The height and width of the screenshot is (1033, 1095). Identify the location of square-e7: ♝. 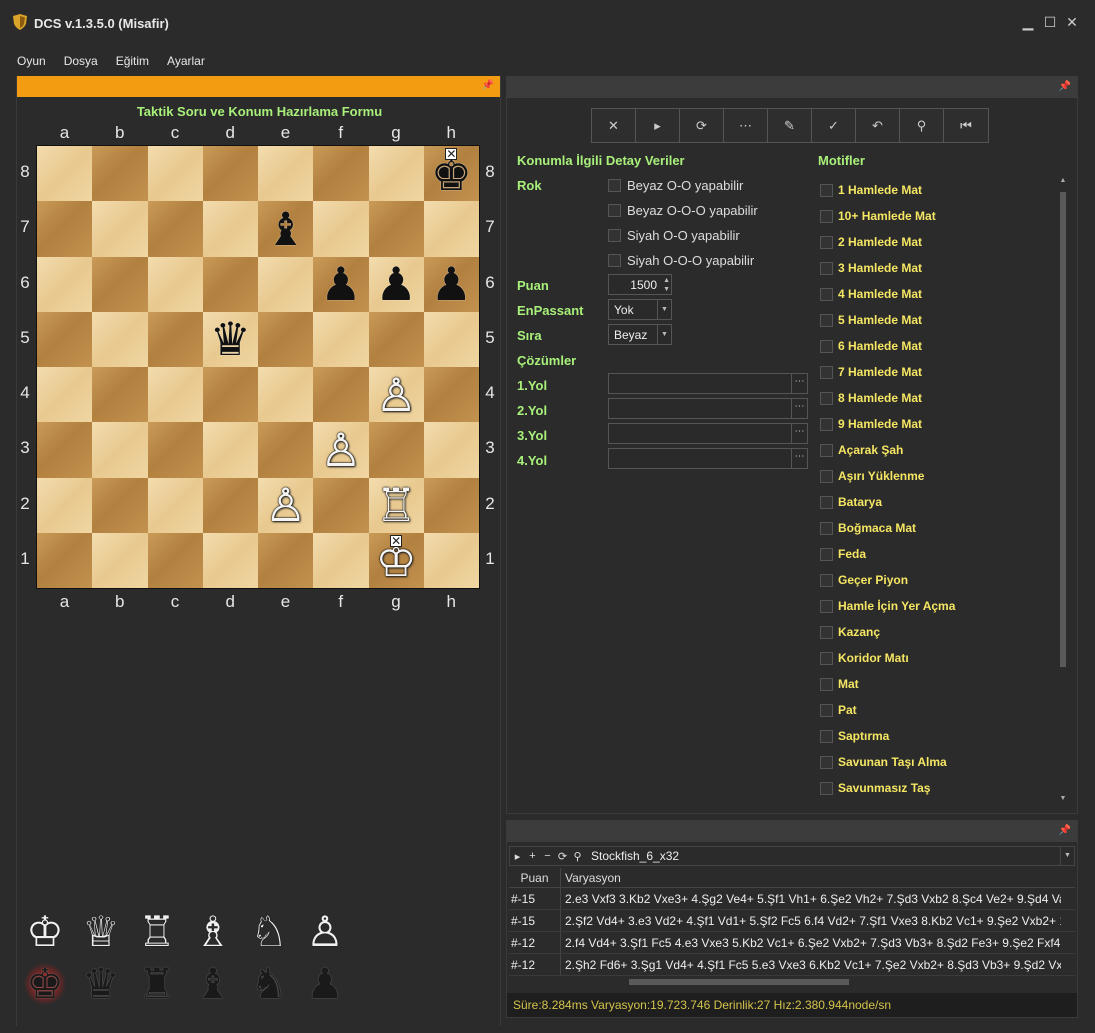
(286, 229).